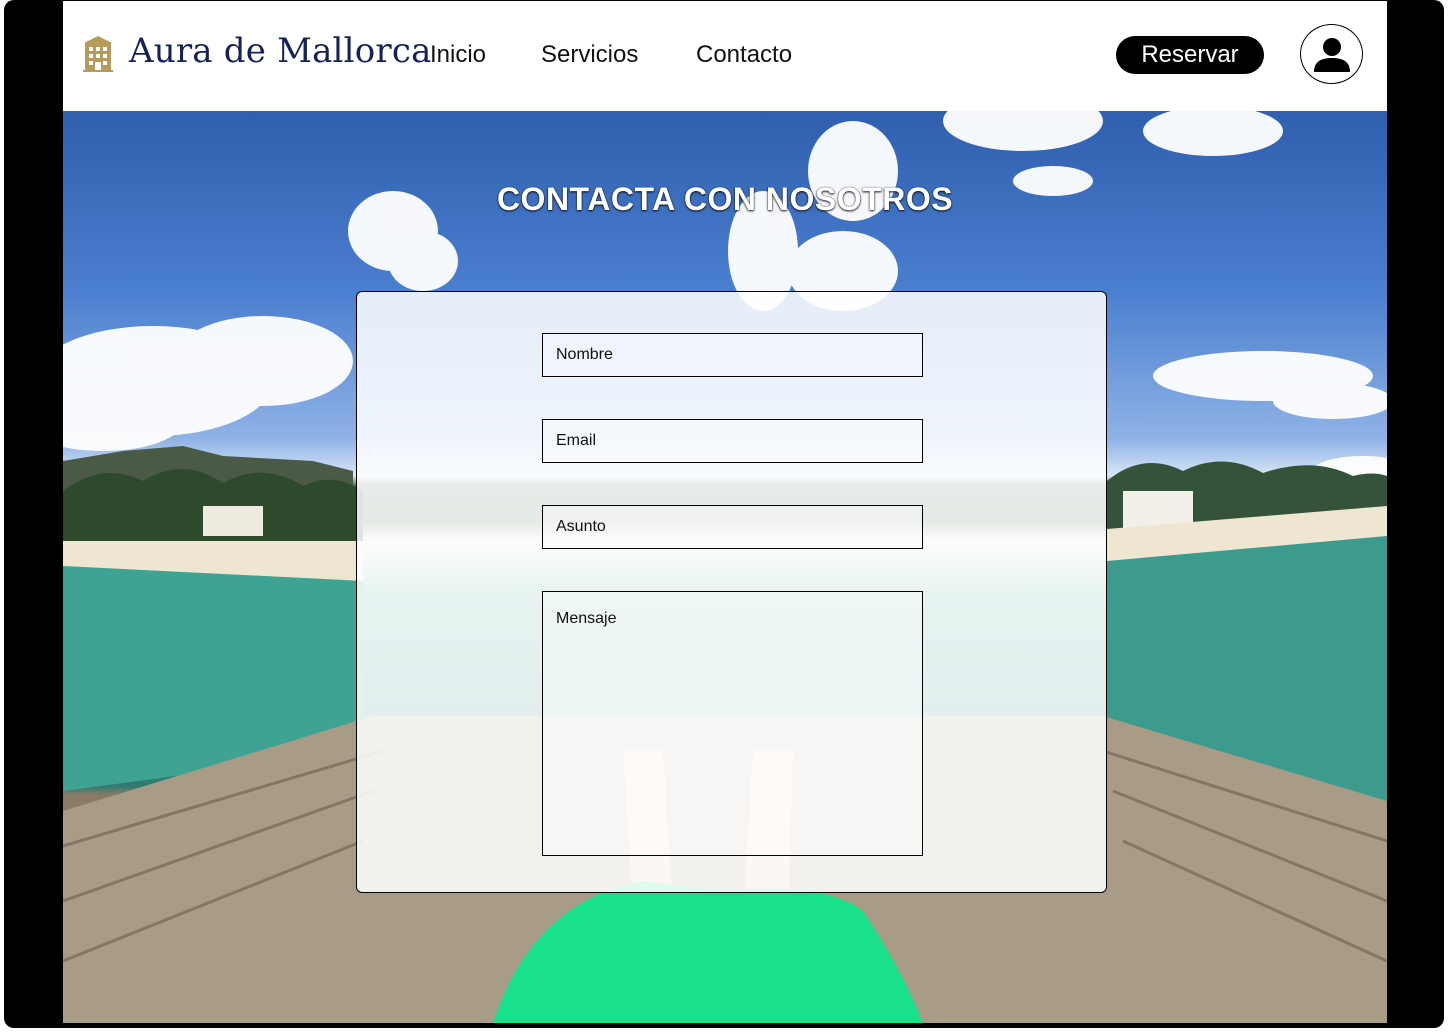 Image resolution: width=1448 pixels, height=1032 pixels. Describe the element at coordinates (744, 55) in the screenshot. I see `nav-contacto: Contacto` at that location.